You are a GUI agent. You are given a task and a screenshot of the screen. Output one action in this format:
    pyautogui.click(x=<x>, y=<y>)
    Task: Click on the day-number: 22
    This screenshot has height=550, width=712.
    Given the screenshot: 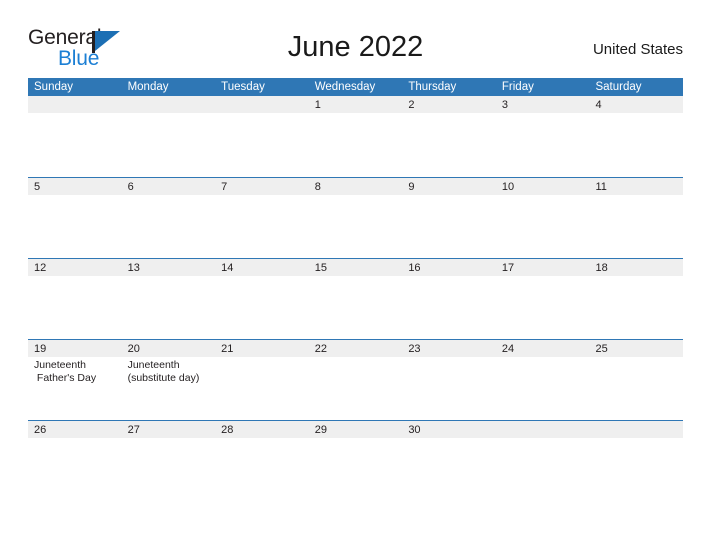 What is the action you would take?
    pyautogui.click(x=320, y=349)
    